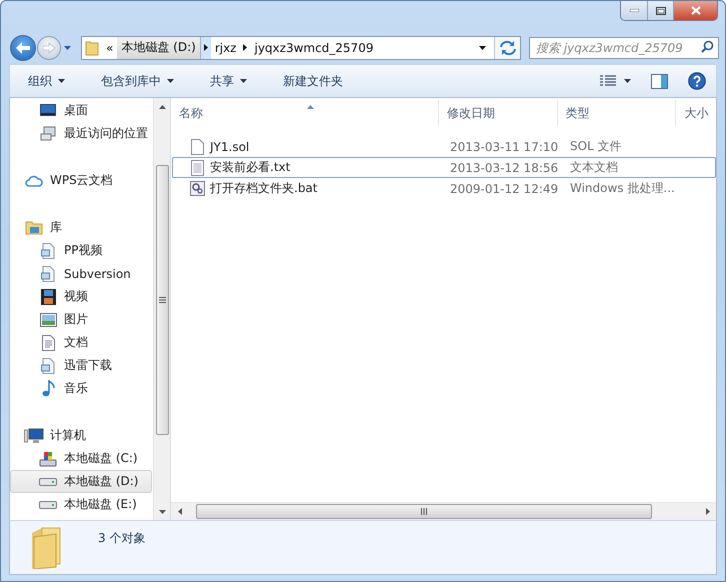  I want to click on film-icon, so click(48, 296).